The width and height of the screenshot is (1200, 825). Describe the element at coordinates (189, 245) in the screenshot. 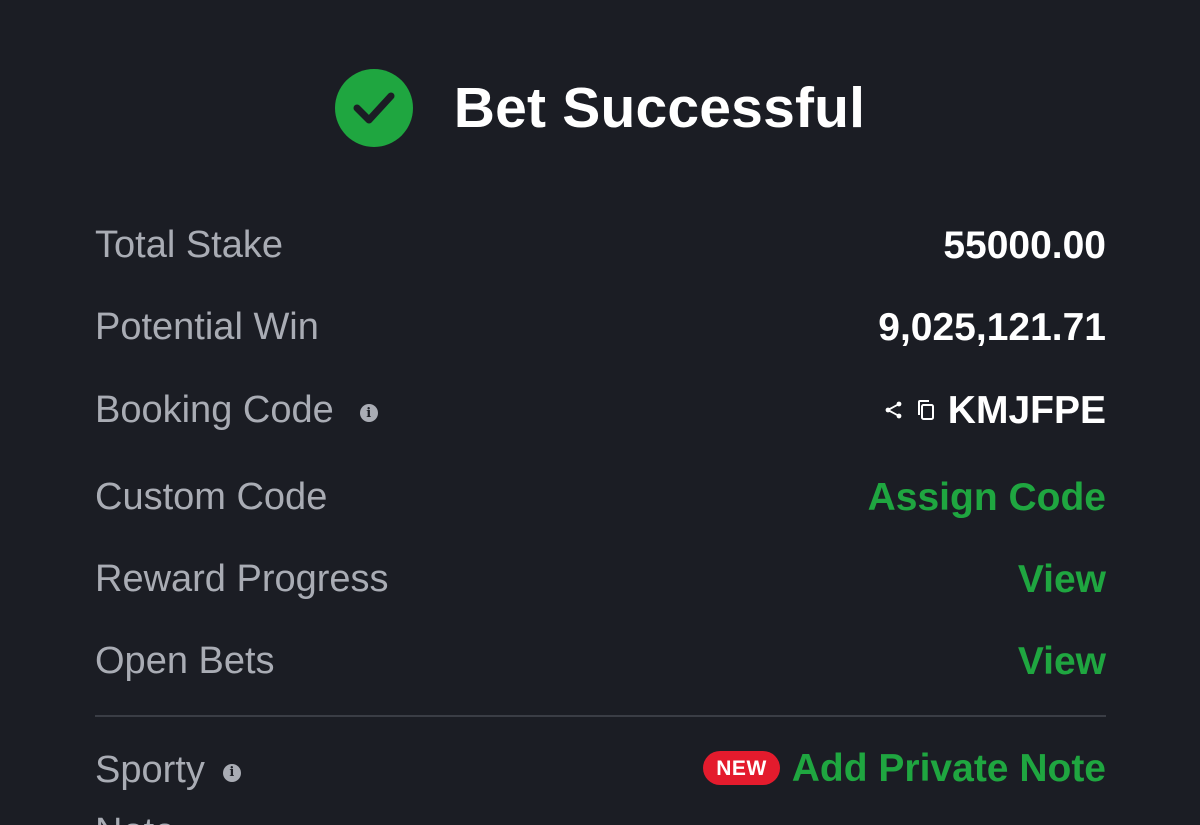

I see `total-stake-label: Total Stake` at that location.